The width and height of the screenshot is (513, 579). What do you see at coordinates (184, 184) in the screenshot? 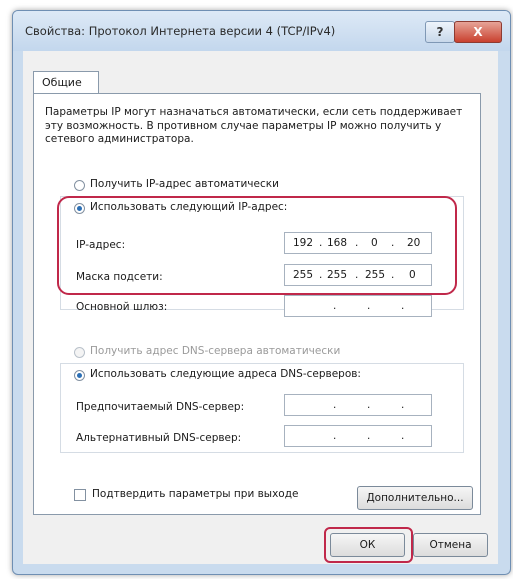
I see `ip-auto-label: Получить IP-адрес автоматически` at bounding box center [184, 184].